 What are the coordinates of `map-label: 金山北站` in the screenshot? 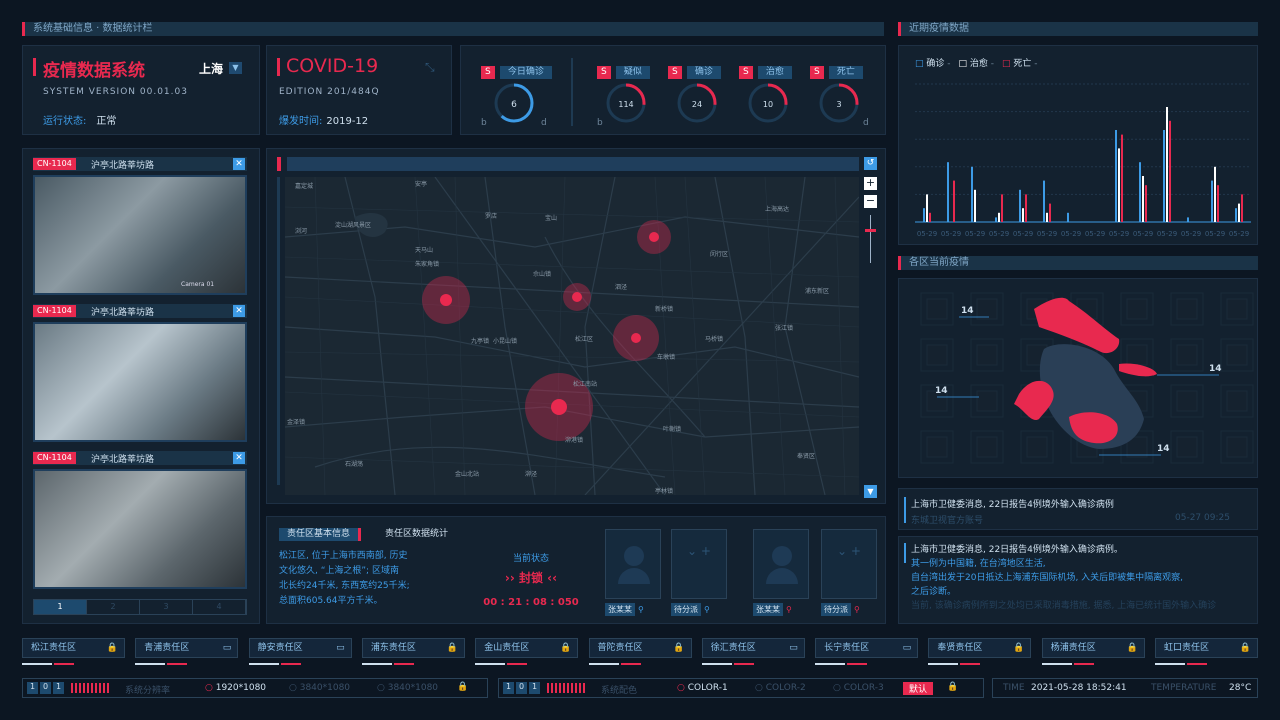 It's located at (467, 474).